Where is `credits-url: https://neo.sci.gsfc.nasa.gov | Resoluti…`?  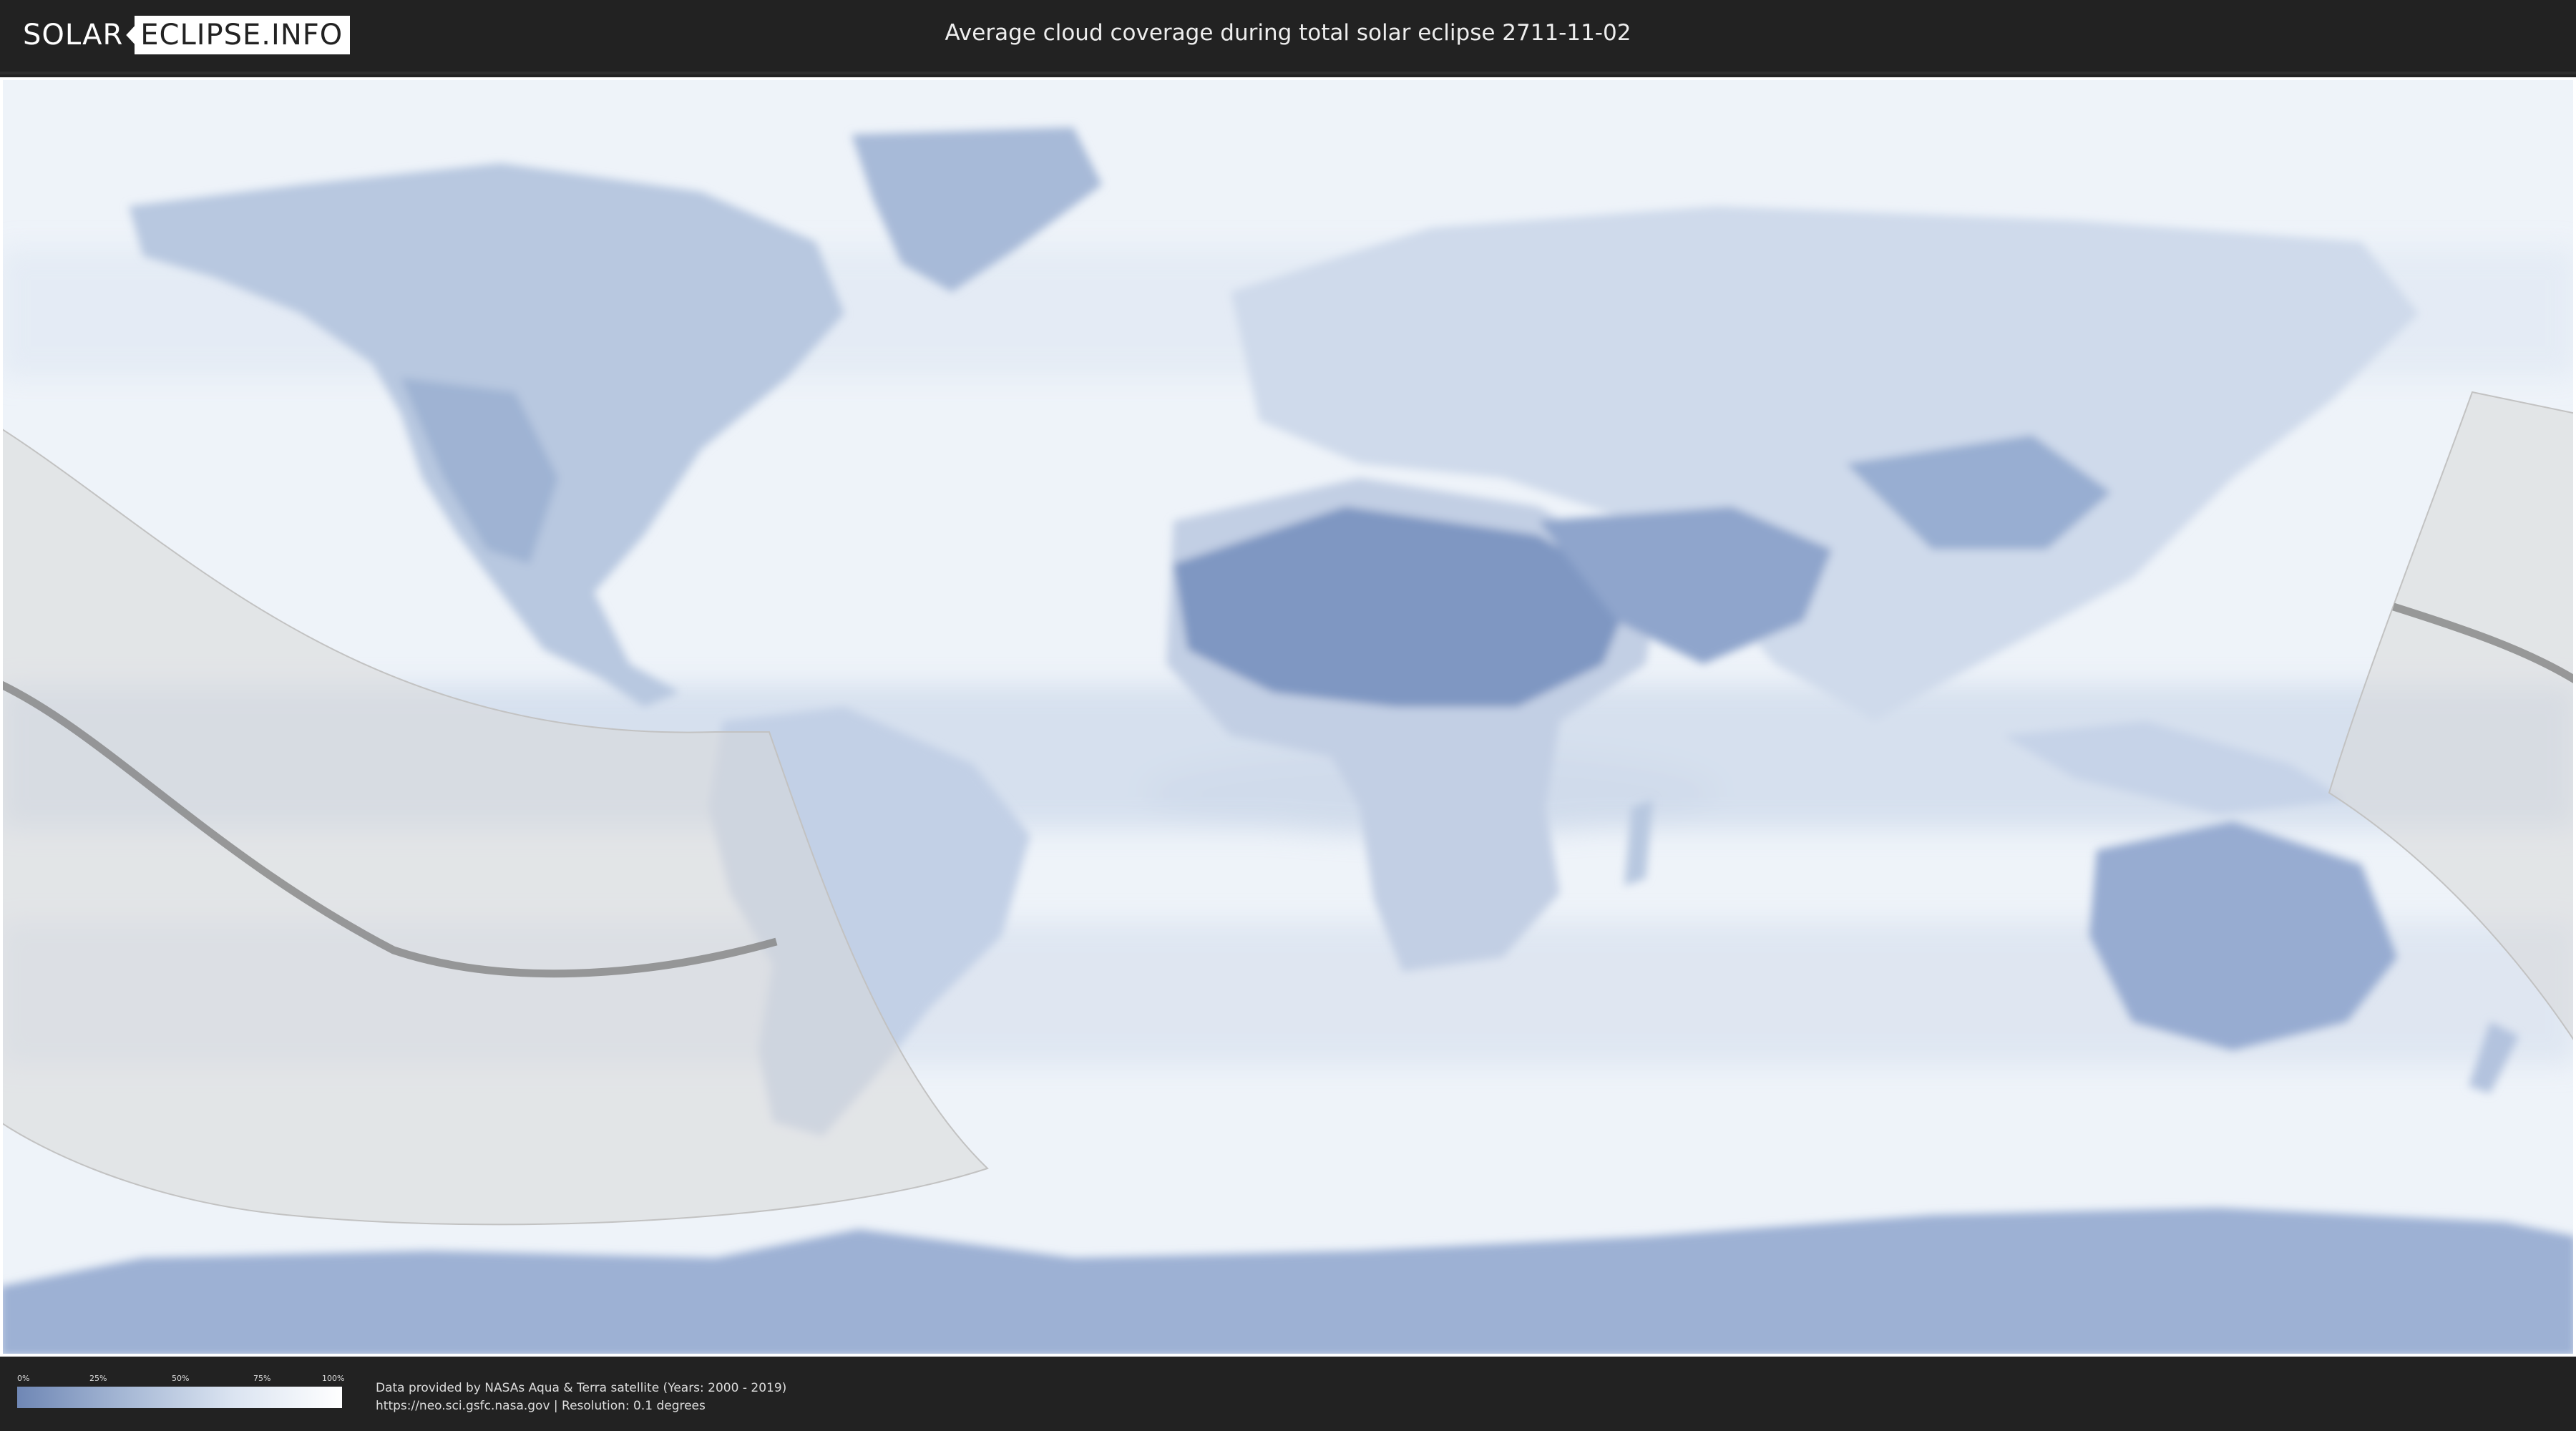
credits-url: https://neo.sci.gsfc.nasa.gov | Resoluti… is located at coordinates (581, 1406).